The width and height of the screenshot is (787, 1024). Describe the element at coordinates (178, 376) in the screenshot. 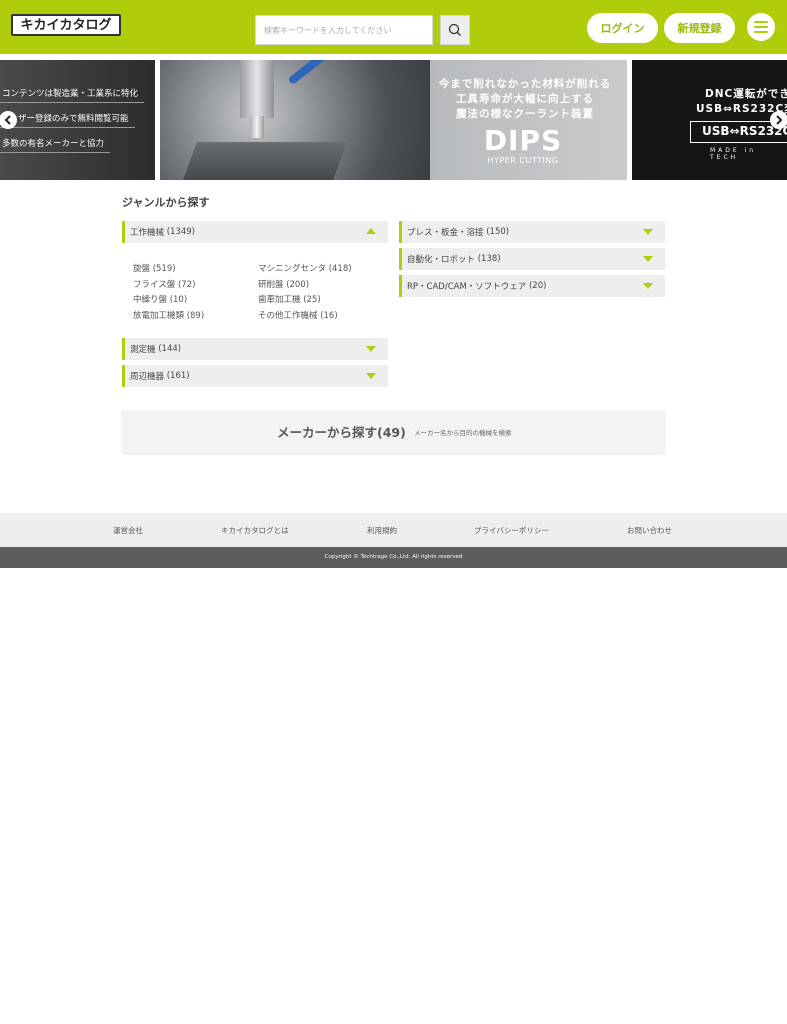

I see `genre-count: (161)` at that location.